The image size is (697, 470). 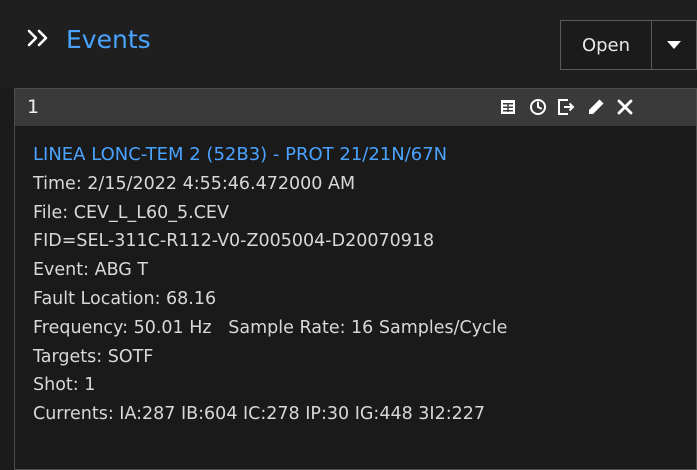 What do you see at coordinates (625, 107) in the screenshot?
I see `close-icon` at bounding box center [625, 107].